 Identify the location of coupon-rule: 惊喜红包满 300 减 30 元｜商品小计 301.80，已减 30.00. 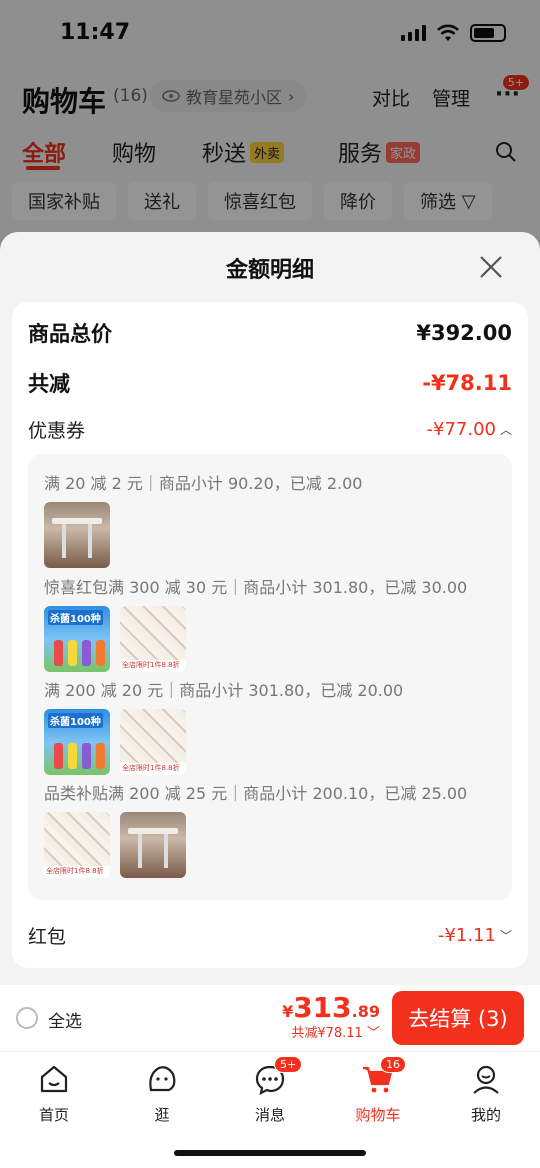
(256, 587).